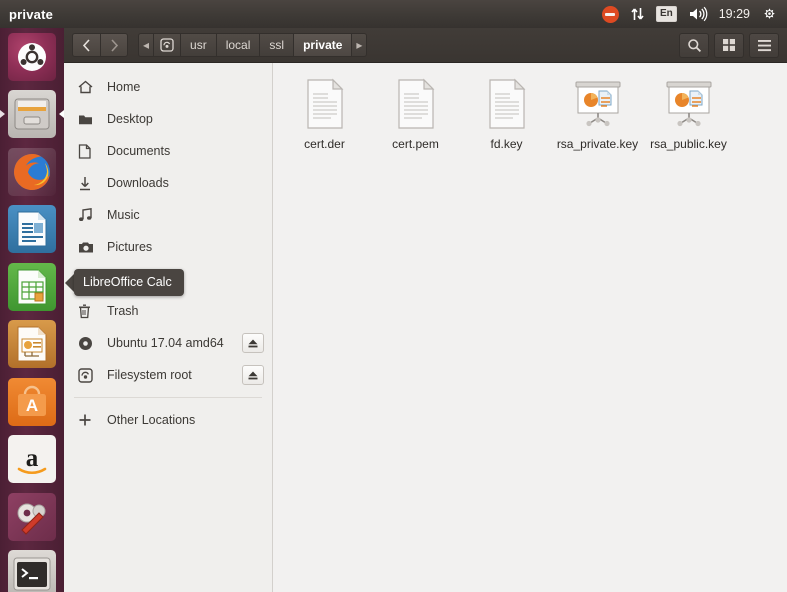 The width and height of the screenshot is (787, 592). I want to click on libreoffice-writer-icon, so click(32, 229).